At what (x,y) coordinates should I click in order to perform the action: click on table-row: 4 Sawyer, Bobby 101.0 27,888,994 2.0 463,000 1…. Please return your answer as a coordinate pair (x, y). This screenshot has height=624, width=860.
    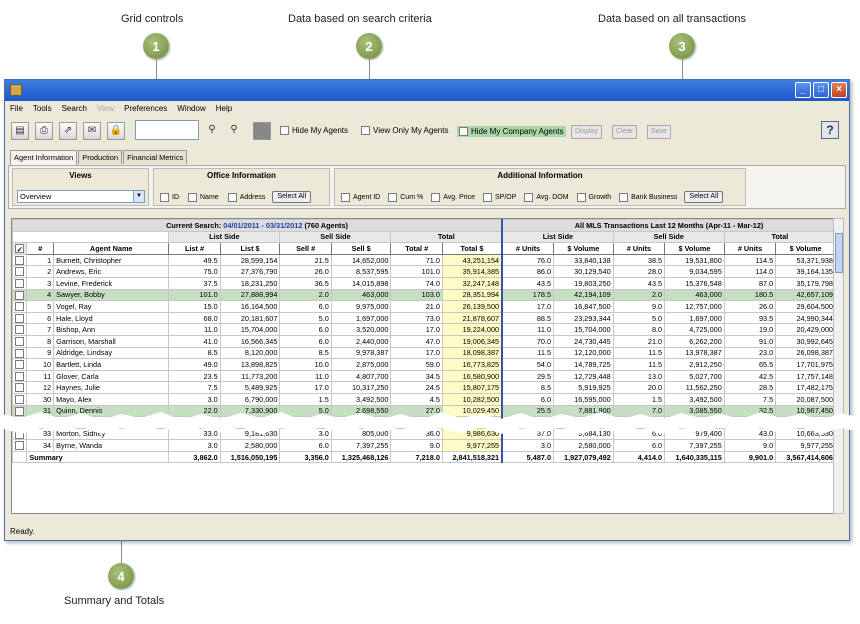
    Looking at the image, I should click on (424, 295).